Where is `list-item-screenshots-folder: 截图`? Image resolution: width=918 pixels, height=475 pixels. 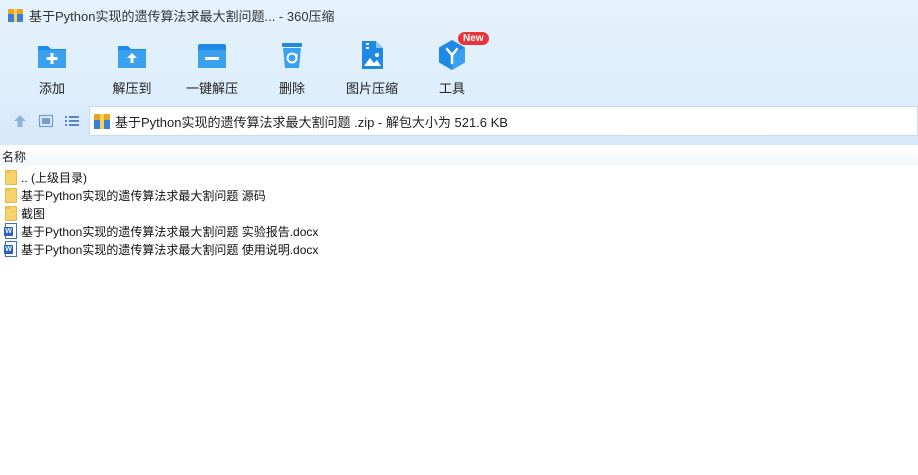 list-item-screenshots-folder: 截图 is located at coordinates (459, 213).